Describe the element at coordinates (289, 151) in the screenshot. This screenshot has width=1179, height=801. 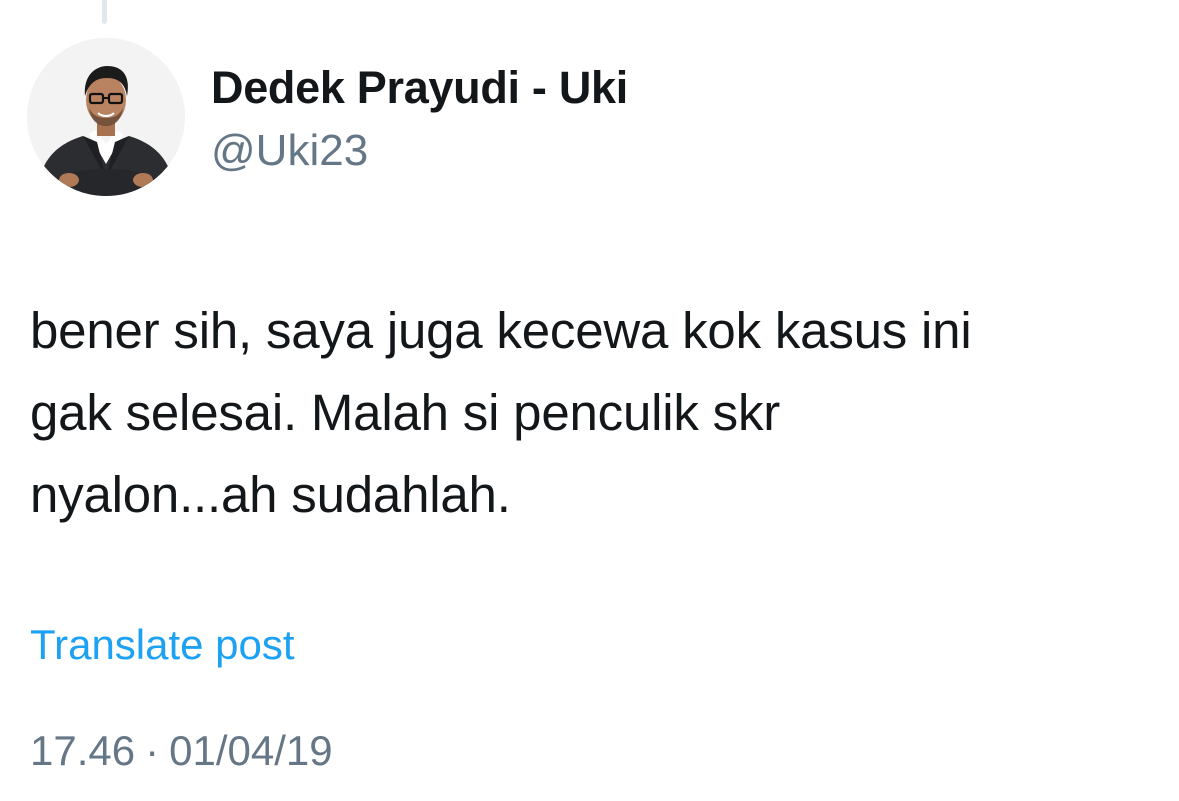
I see `author-handle: @Uki23` at that location.